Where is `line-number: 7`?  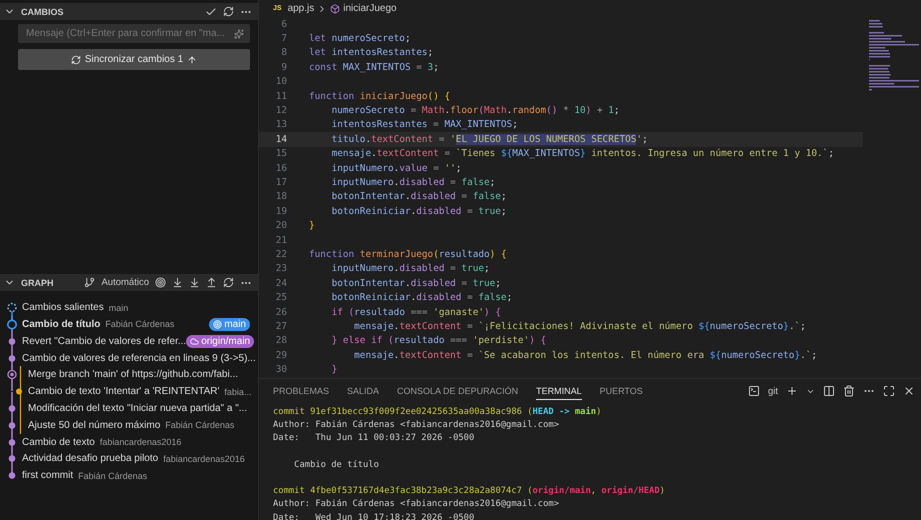
line-number: 7 is located at coordinates (283, 38).